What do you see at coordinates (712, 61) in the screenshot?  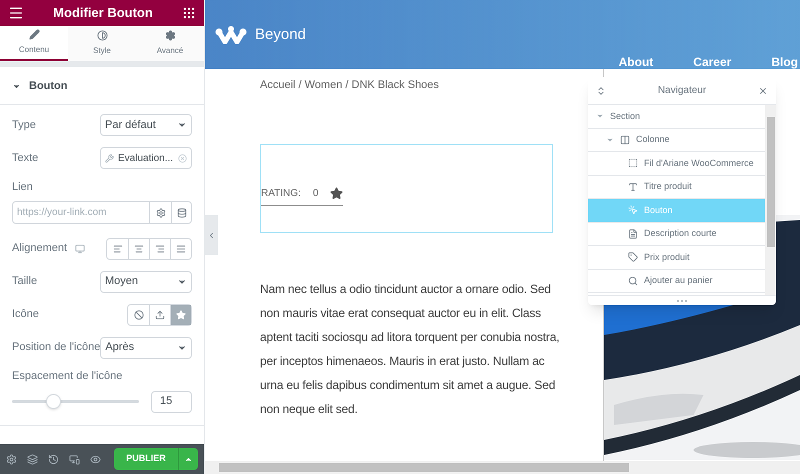 I see `nav-link: Career` at bounding box center [712, 61].